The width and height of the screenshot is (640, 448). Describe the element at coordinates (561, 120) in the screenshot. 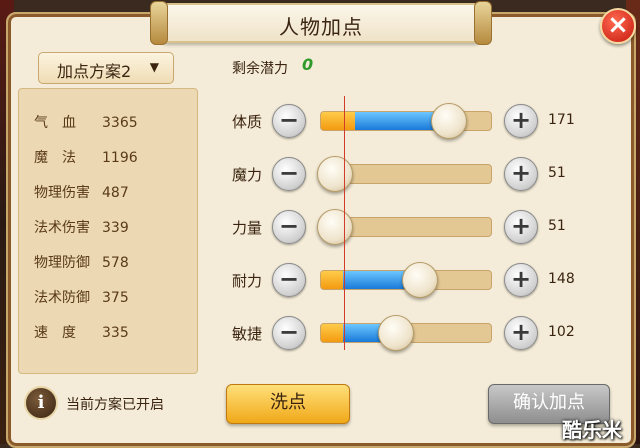

I see `constitution-value: 171` at that location.